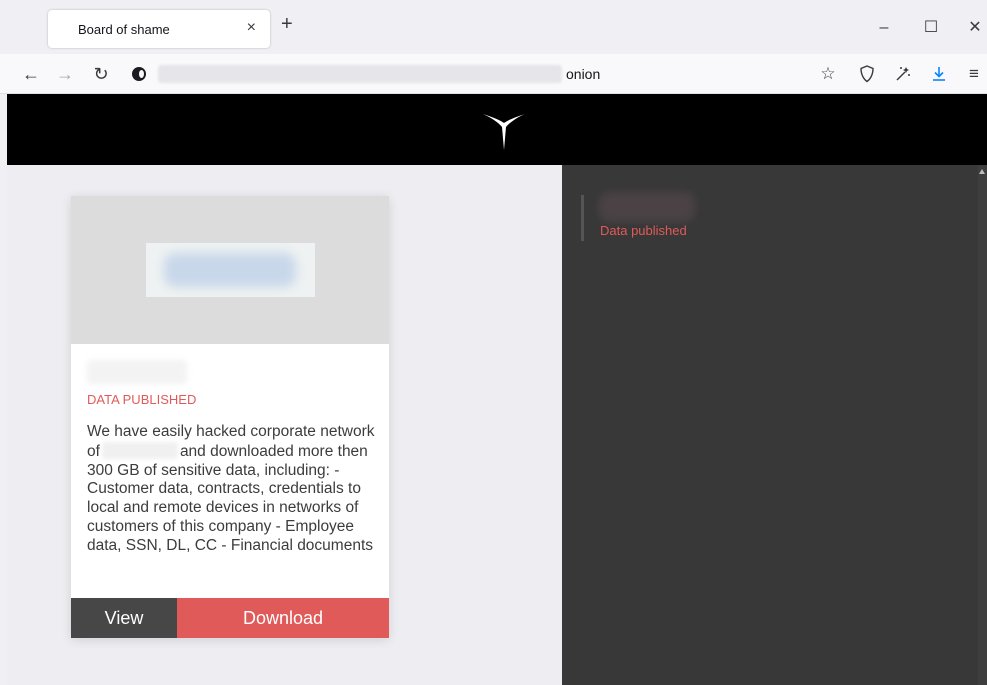 The height and width of the screenshot is (685, 987). I want to click on tab-strip: Board of shame × + – ☐ ✕, so click(493, 27).